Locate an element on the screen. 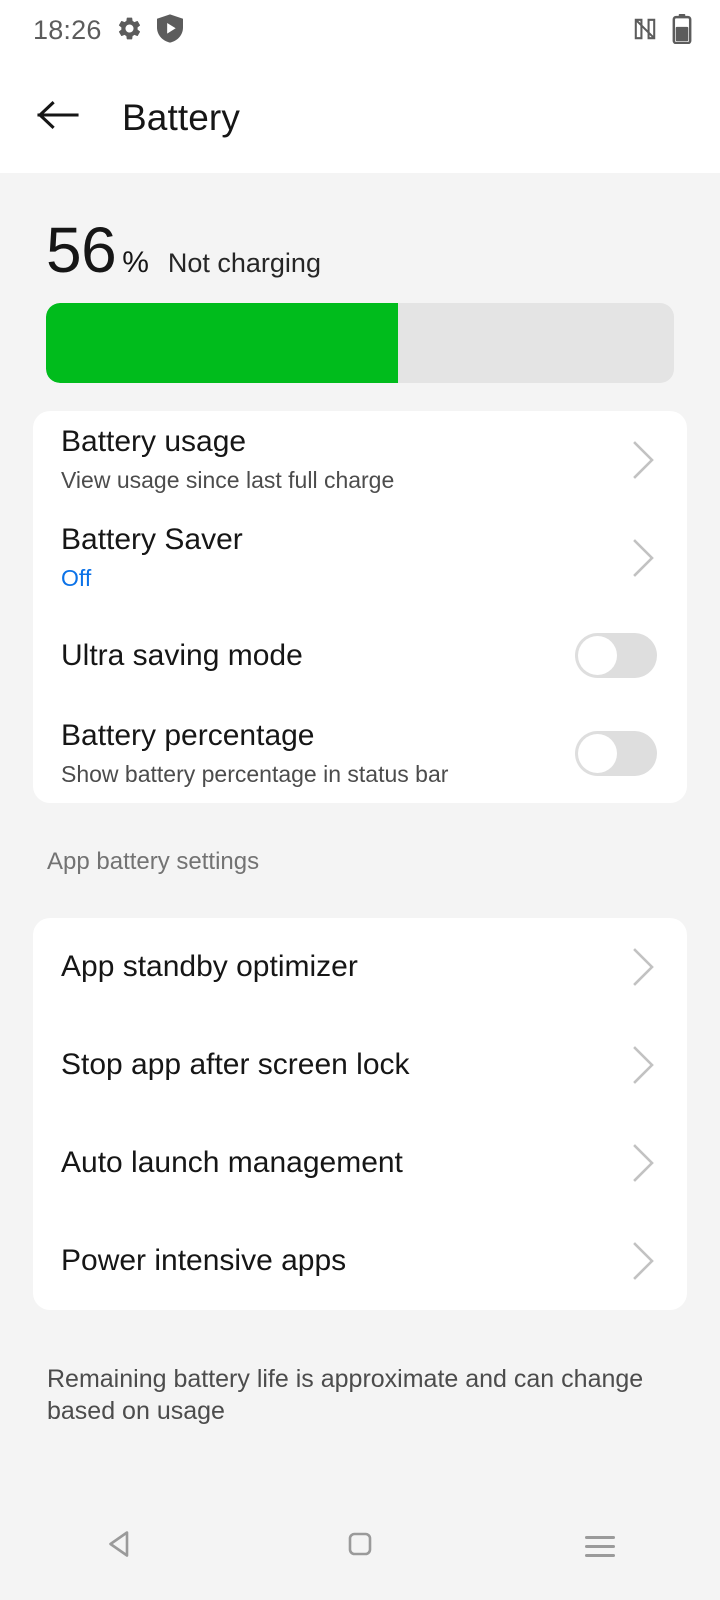 This screenshot has width=720, height=1600. nfc-icon is located at coordinates (645, 31).